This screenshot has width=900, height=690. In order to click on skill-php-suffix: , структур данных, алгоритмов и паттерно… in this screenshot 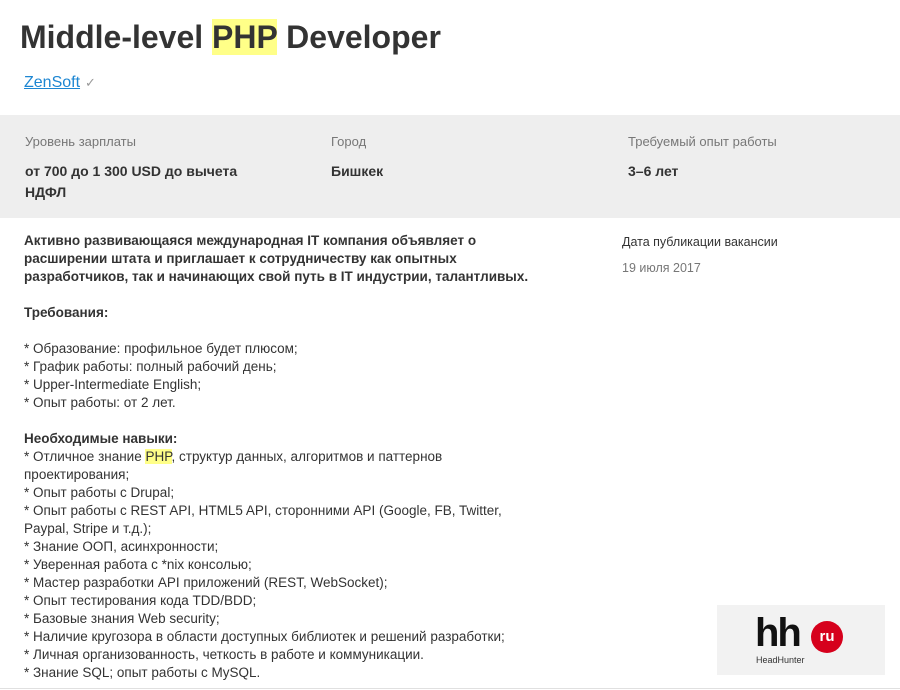, I will do `click(307, 456)`.